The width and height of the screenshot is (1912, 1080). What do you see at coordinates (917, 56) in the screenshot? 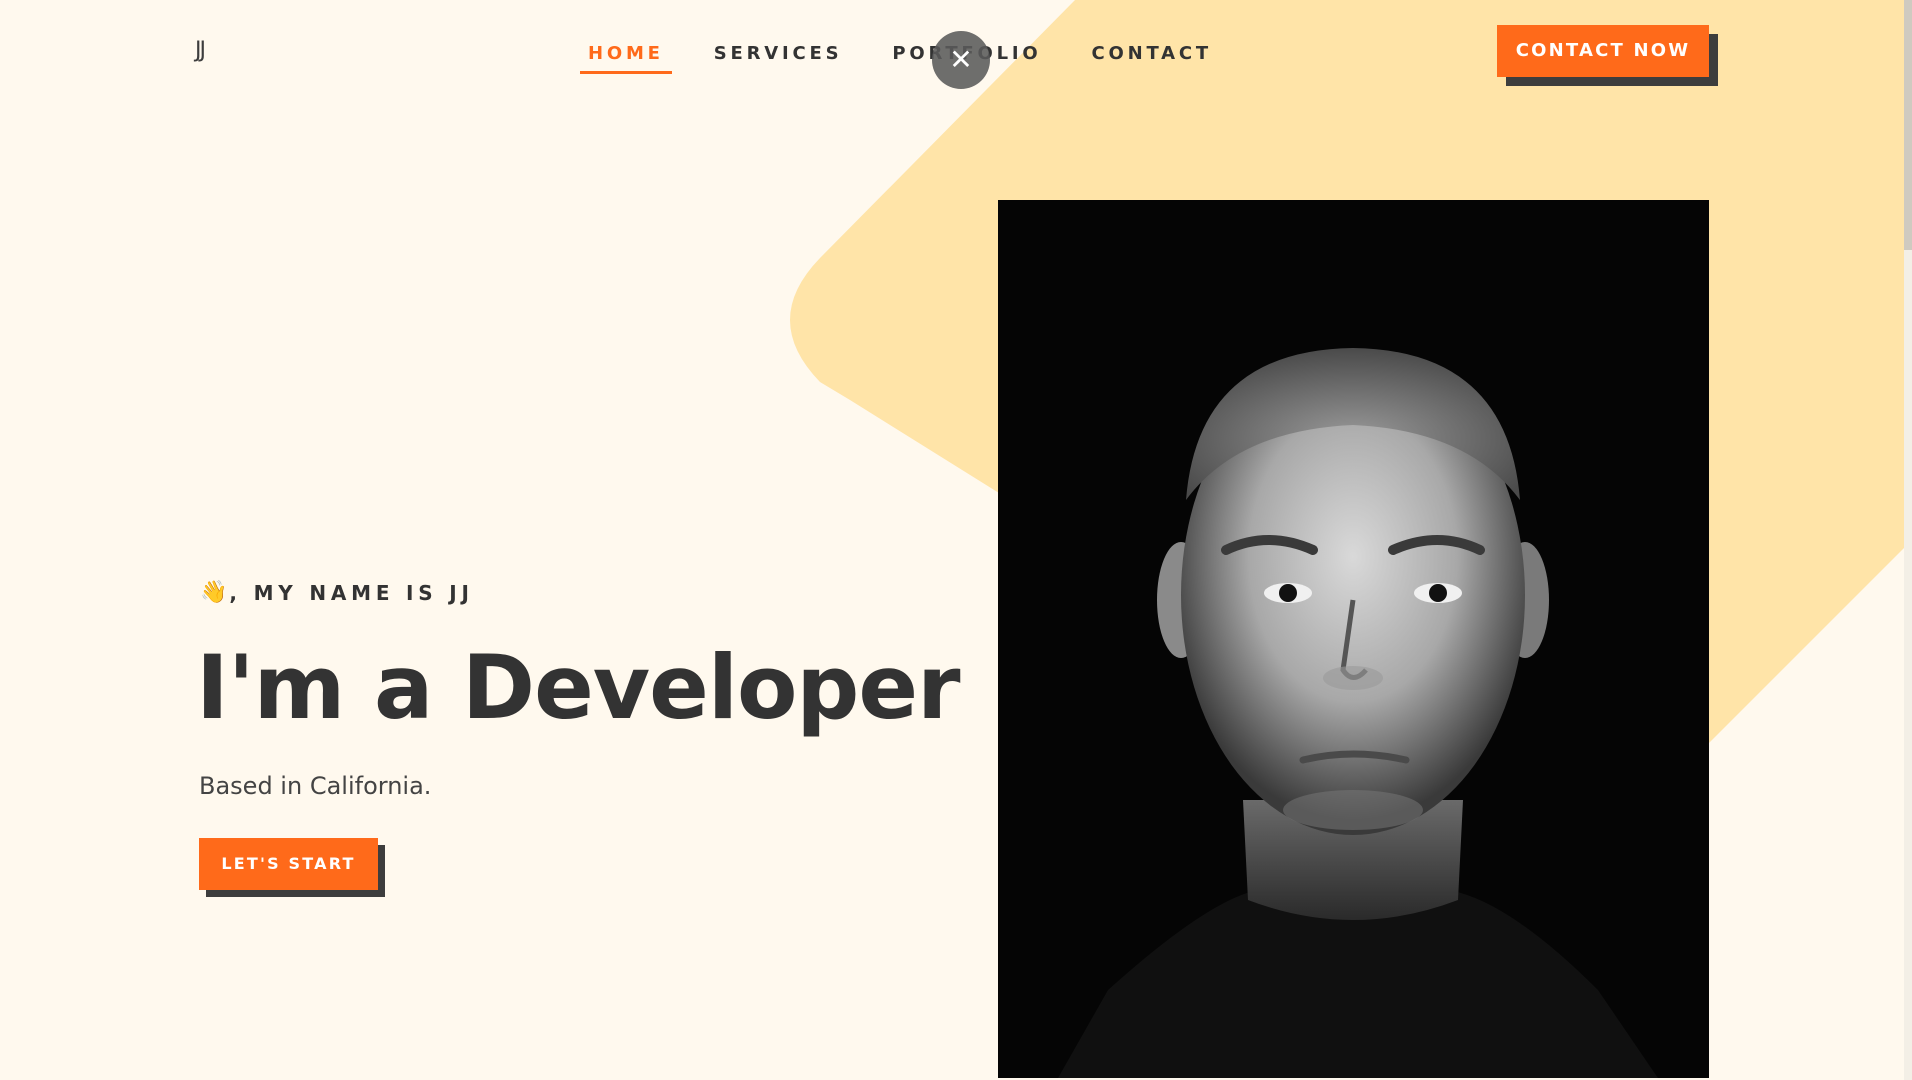
I see `main-nav: HOME SERVICES PORTFOLIO CONTACT` at bounding box center [917, 56].